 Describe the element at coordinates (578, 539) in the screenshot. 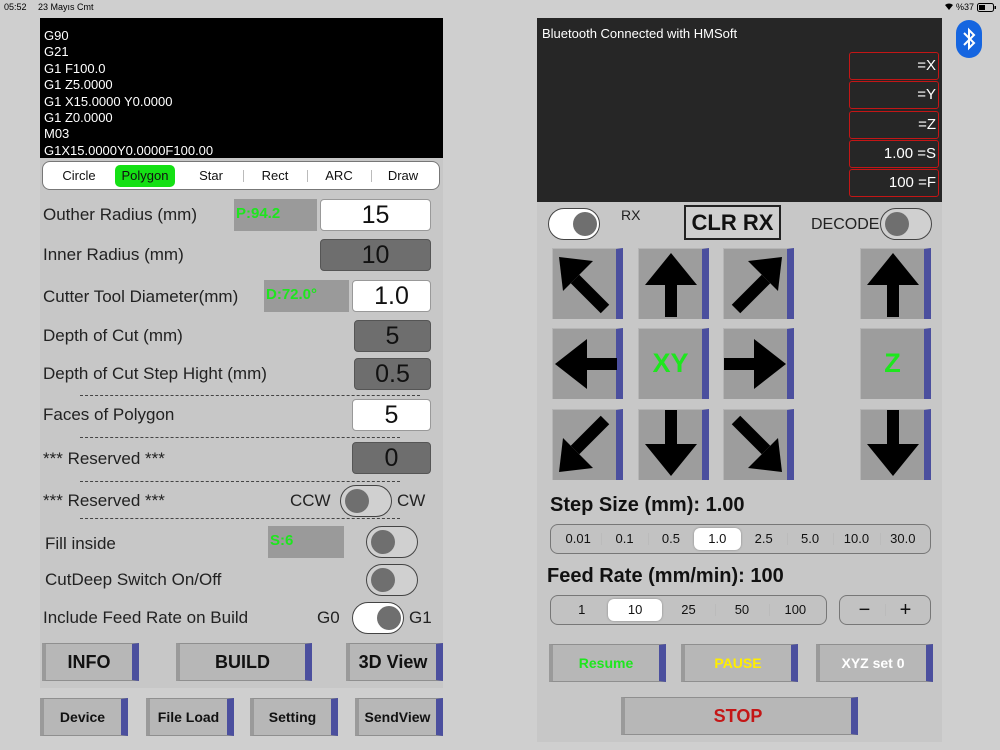

I see `step-option: 0.01` at that location.